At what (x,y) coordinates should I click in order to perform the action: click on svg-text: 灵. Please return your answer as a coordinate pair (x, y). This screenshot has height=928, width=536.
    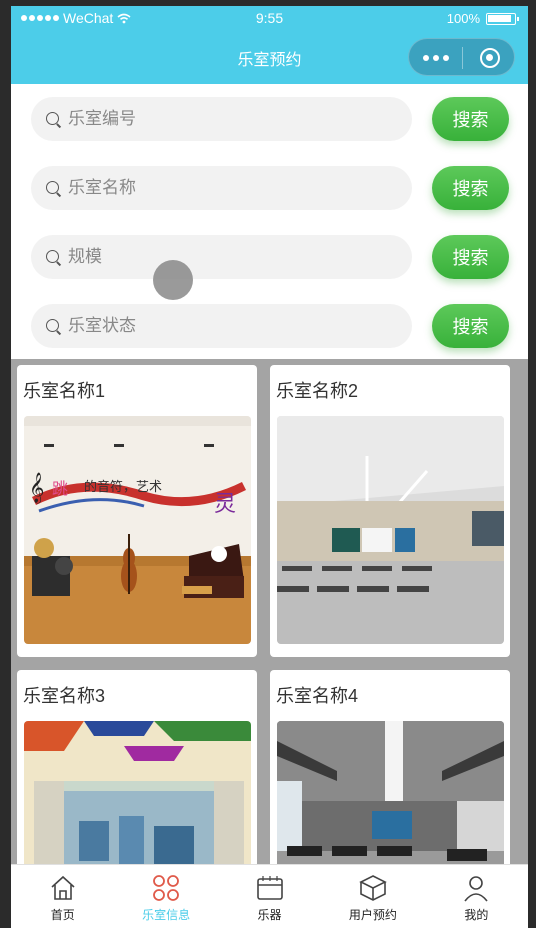
    Looking at the image, I should click on (225, 504).